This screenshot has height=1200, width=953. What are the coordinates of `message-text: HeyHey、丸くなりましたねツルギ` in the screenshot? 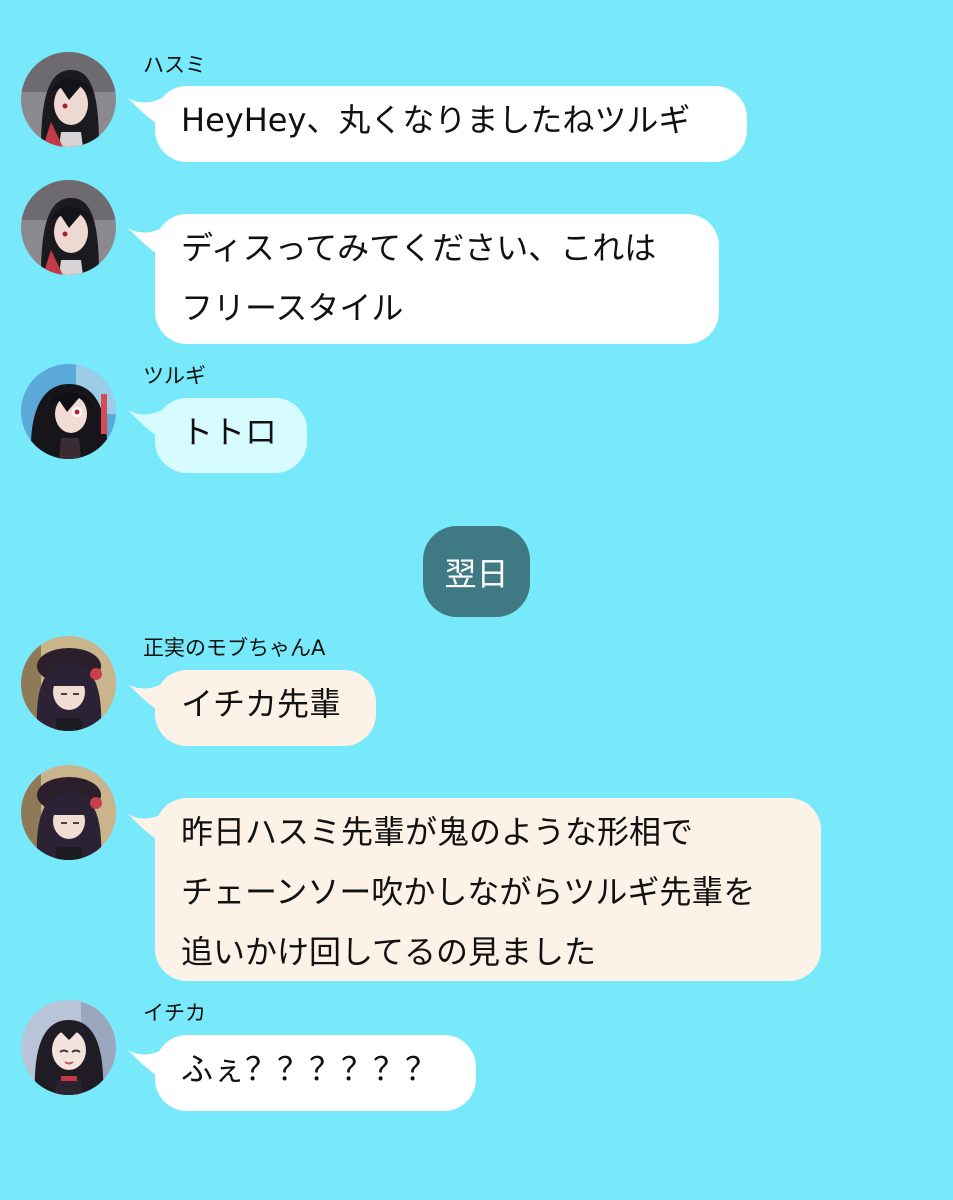 It's located at (436, 120).